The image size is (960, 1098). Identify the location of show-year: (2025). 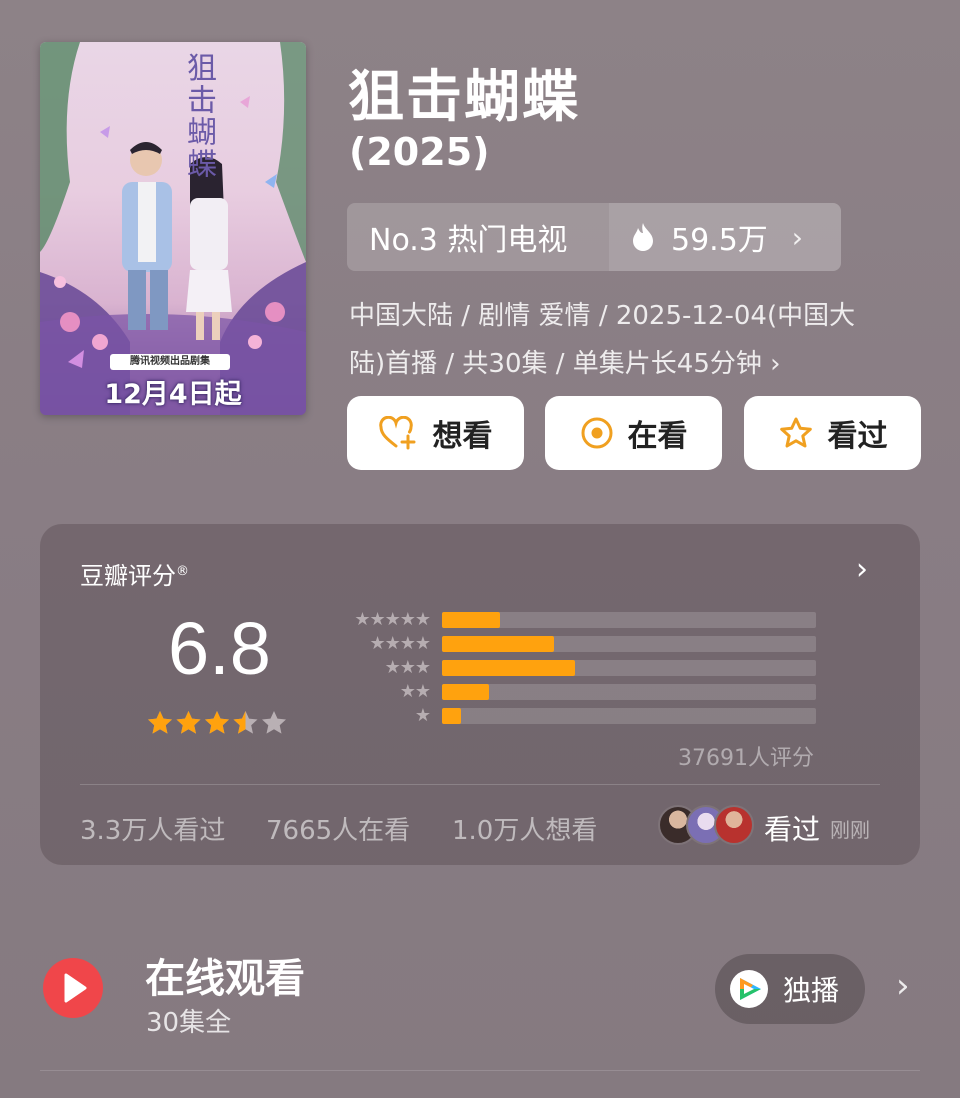
(419, 152).